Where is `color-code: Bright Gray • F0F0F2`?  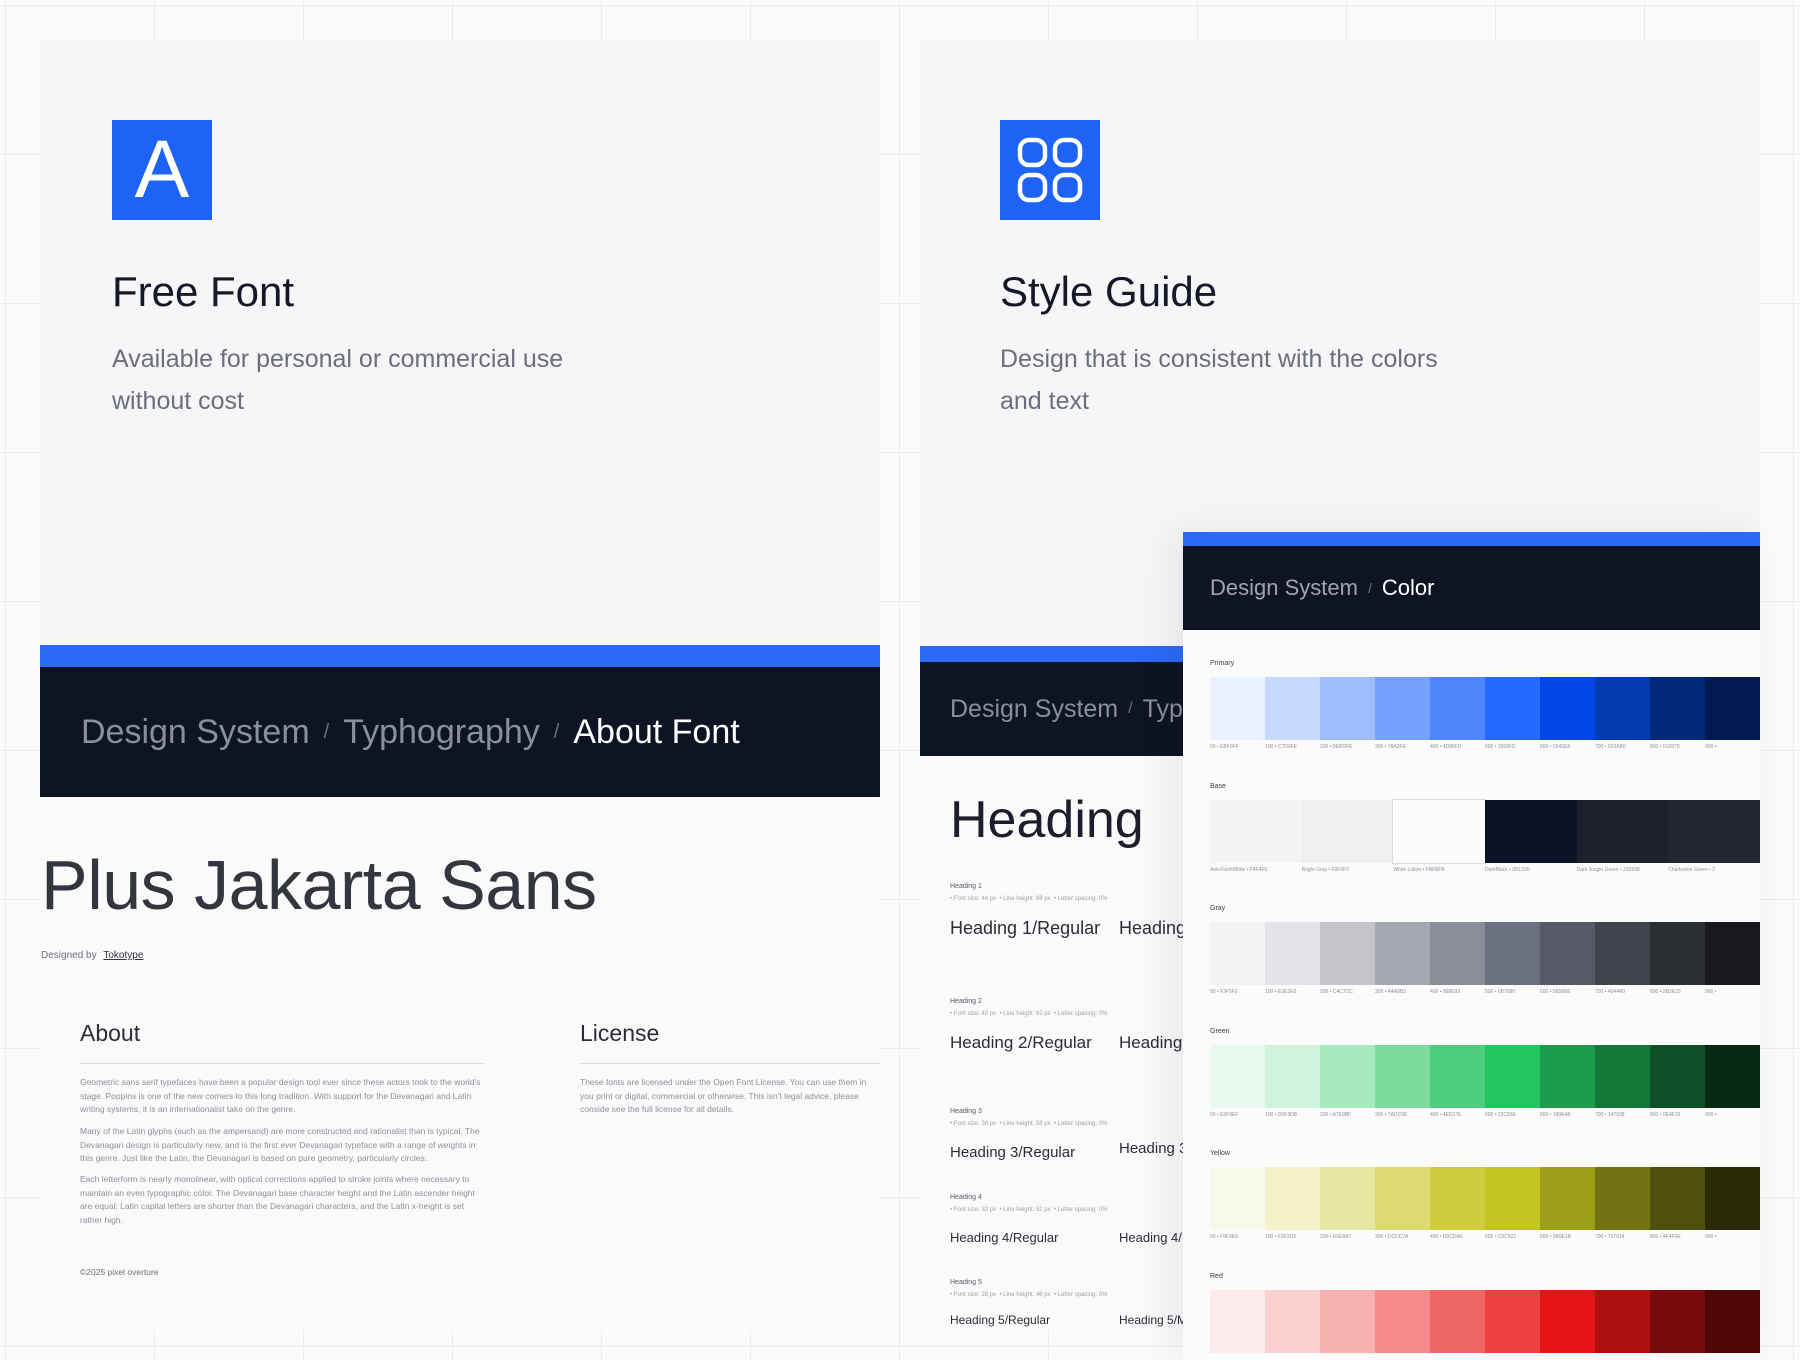
color-code: Bright Gray • F0F0F2 is located at coordinates (1325, 869).